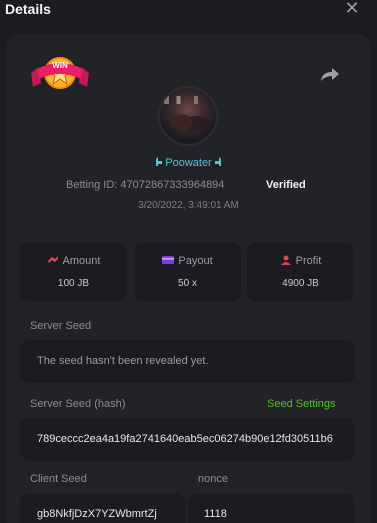  I want to click on close-icon: ✕, so click(352, 8).